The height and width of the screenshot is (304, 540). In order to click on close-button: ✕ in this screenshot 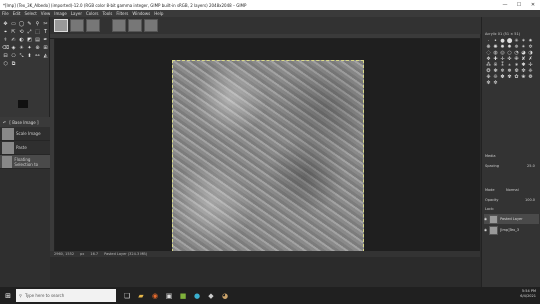, I will do `click(533, 5)`.